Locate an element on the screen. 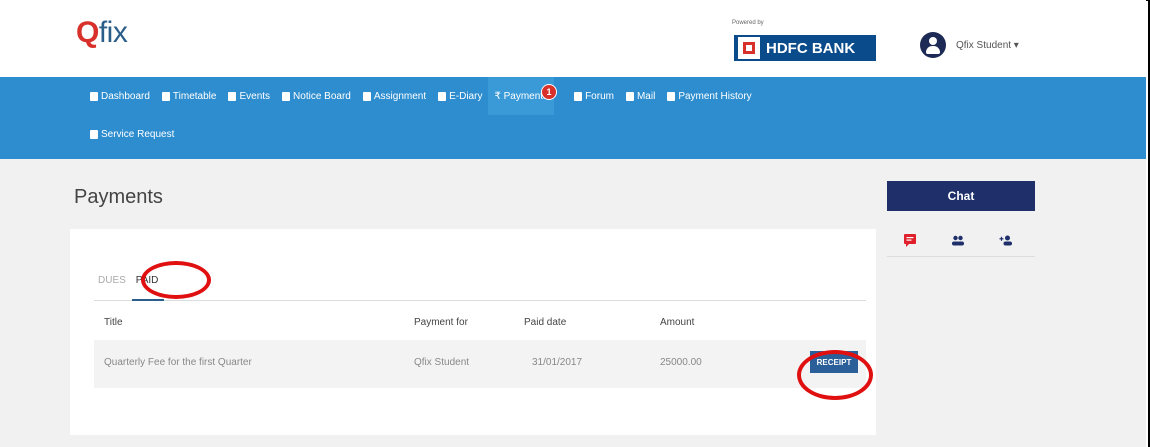  column-header-payment-for: Payment for is located at coordinates (441, 322).